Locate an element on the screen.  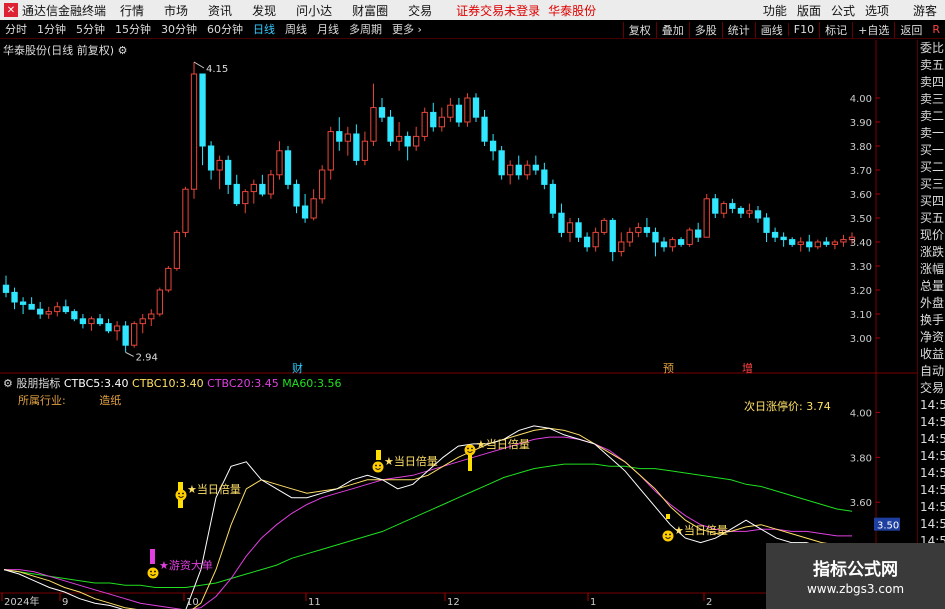
app-logo-icon: ✕ is located at coordinates (11, 10).